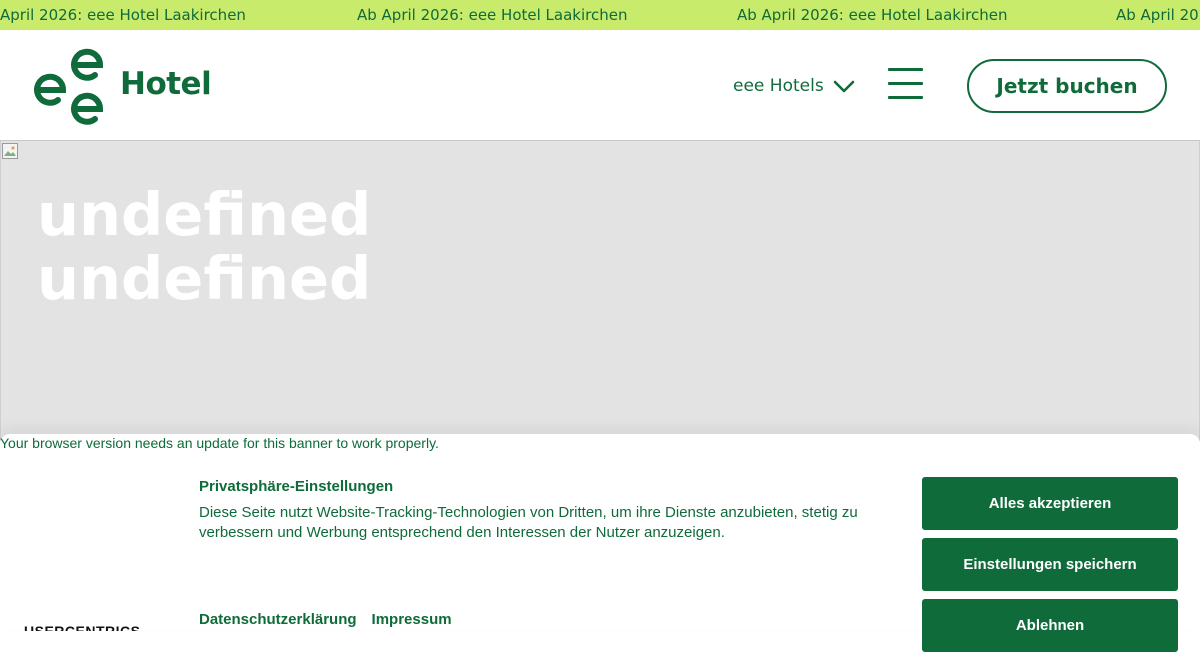 The height and width of the screenshot is (652, 1200). I want to click on logo-text: Hotel, so click(166, 84).